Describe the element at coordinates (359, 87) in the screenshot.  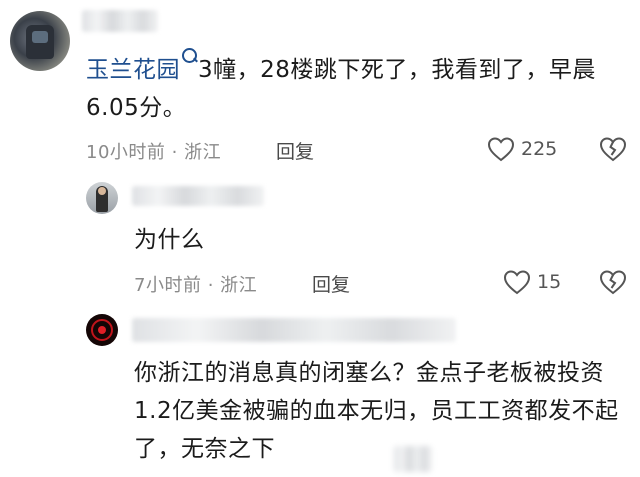
I see `comment-text: 玉兰花园 3幢，28楼跳下死了，我看到了，早晨6.05分。` at that location.